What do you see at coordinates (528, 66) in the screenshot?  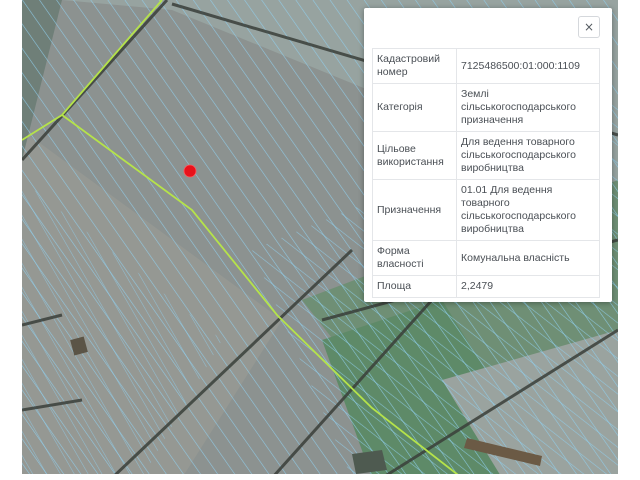 I see `row-value-cadastral-number: 7125486500:01:000:1109` at bounding box center [528, 66].